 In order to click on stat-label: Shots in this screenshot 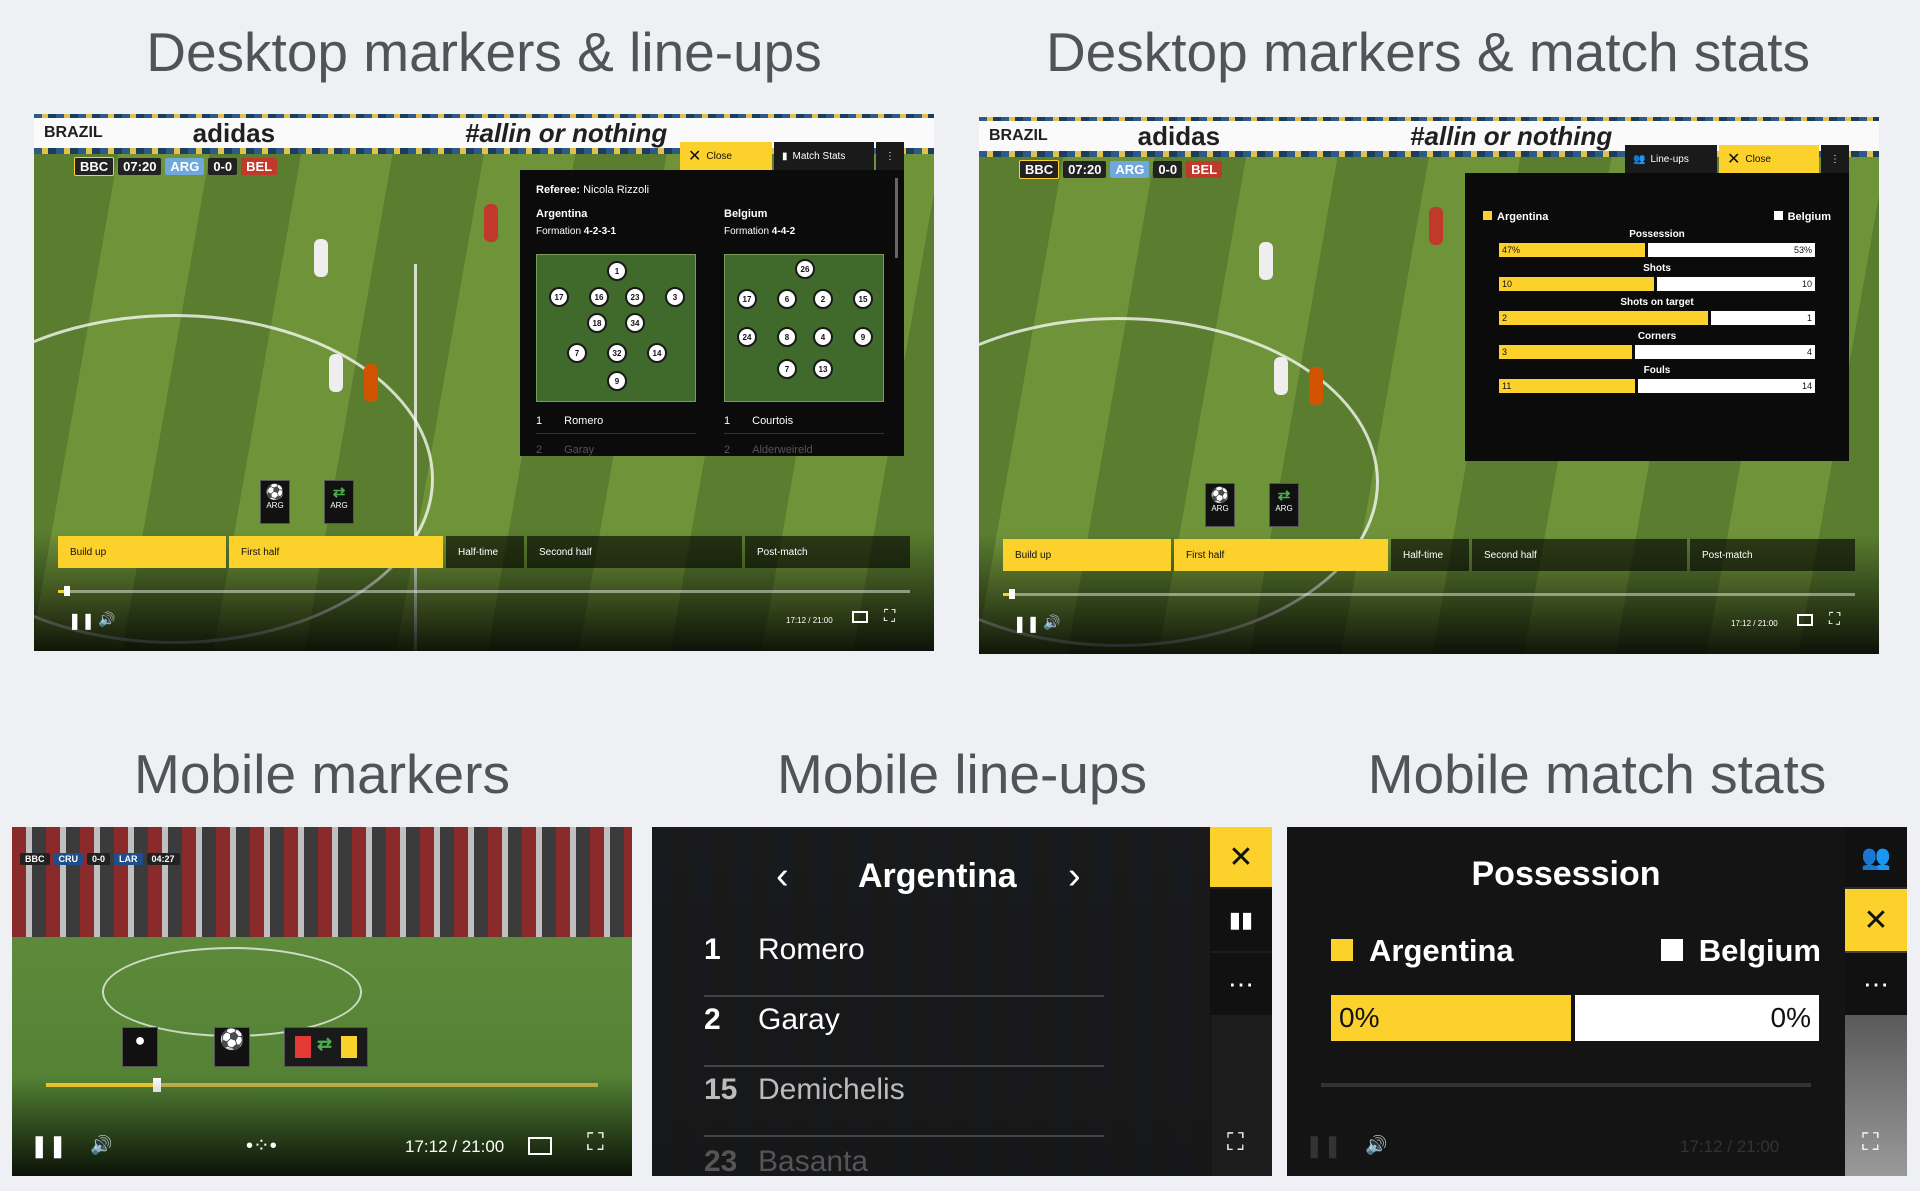, I will do `click(1657, 268)`.